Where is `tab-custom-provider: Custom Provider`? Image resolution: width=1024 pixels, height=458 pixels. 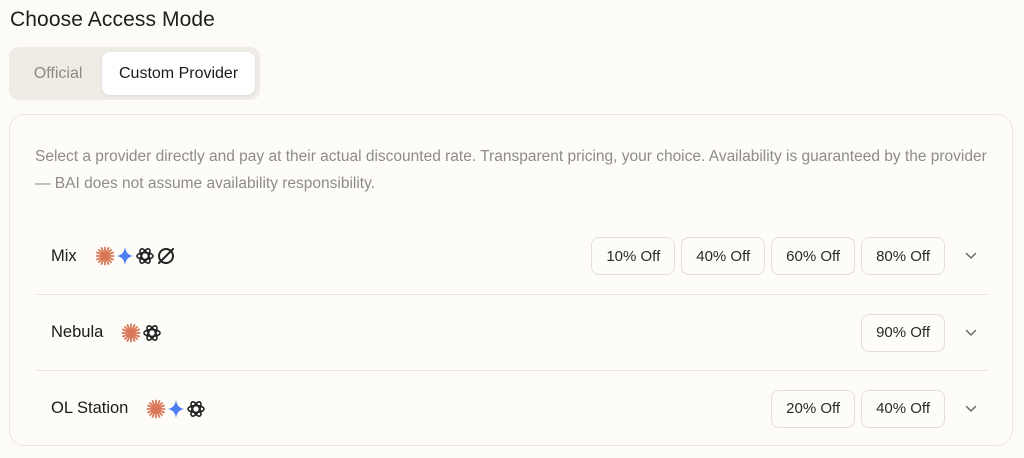 tab-custom-provider: Custom Provider is located at coordinates (178, 73).